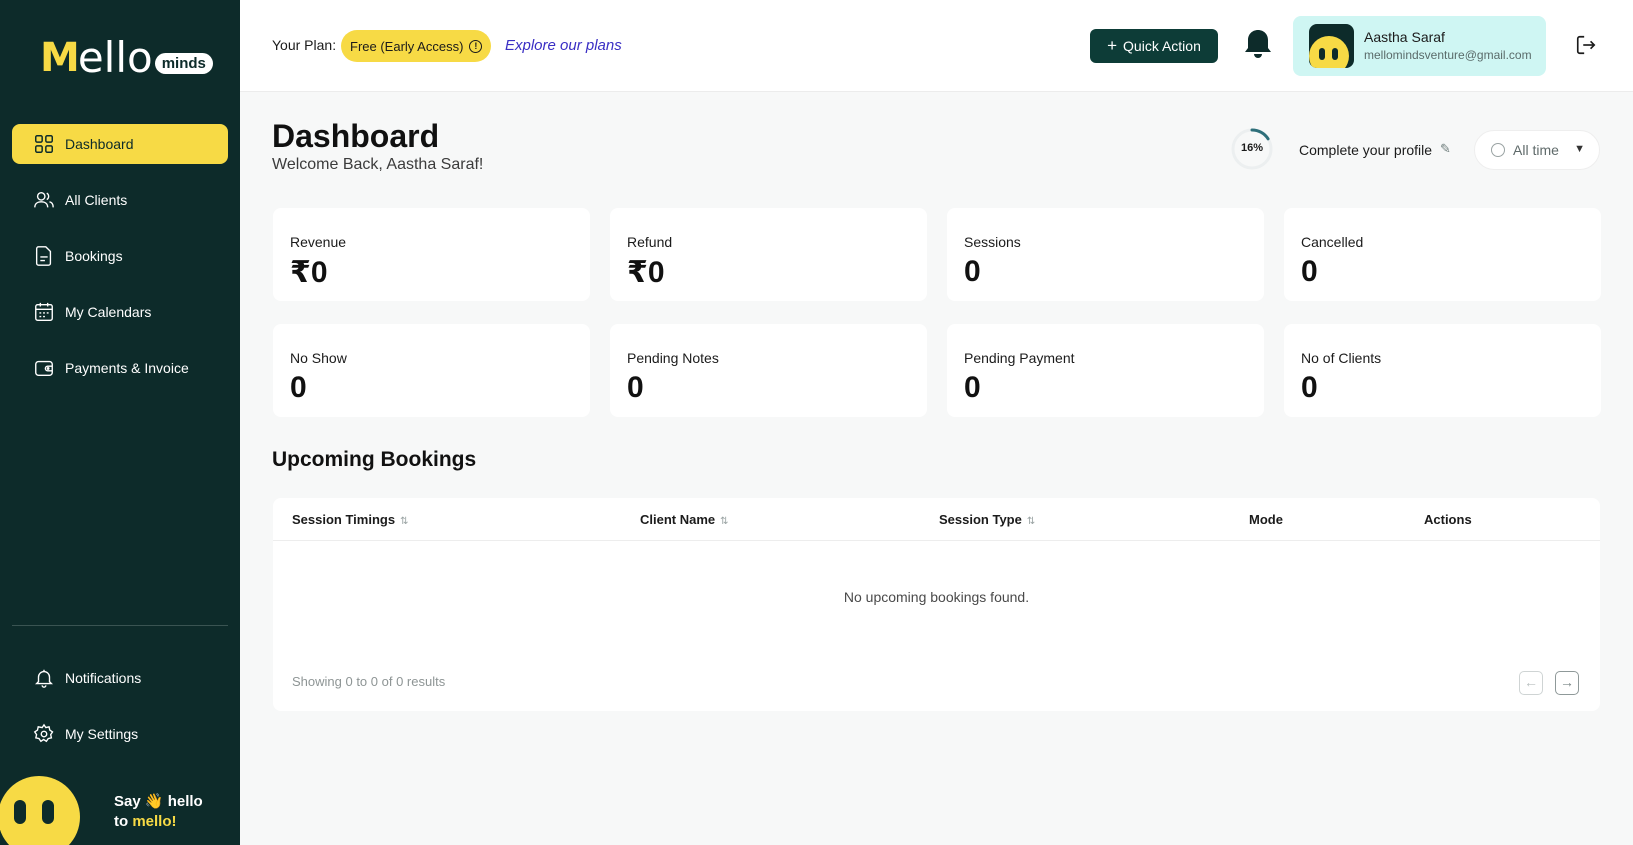 Image resolution: width=1633 pixels, height=845 pixels. I want to click on bell-icon, so click(44, 678).